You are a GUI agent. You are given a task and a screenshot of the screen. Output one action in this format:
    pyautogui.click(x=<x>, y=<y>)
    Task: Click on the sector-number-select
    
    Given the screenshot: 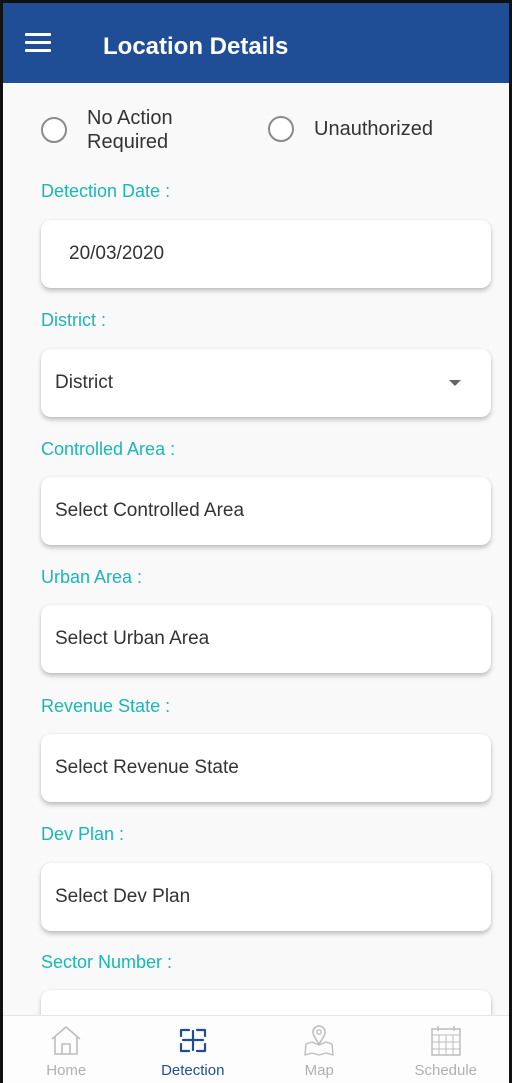 What is the action you would take?
    pyautogui.click(x=266, y=1004)
    